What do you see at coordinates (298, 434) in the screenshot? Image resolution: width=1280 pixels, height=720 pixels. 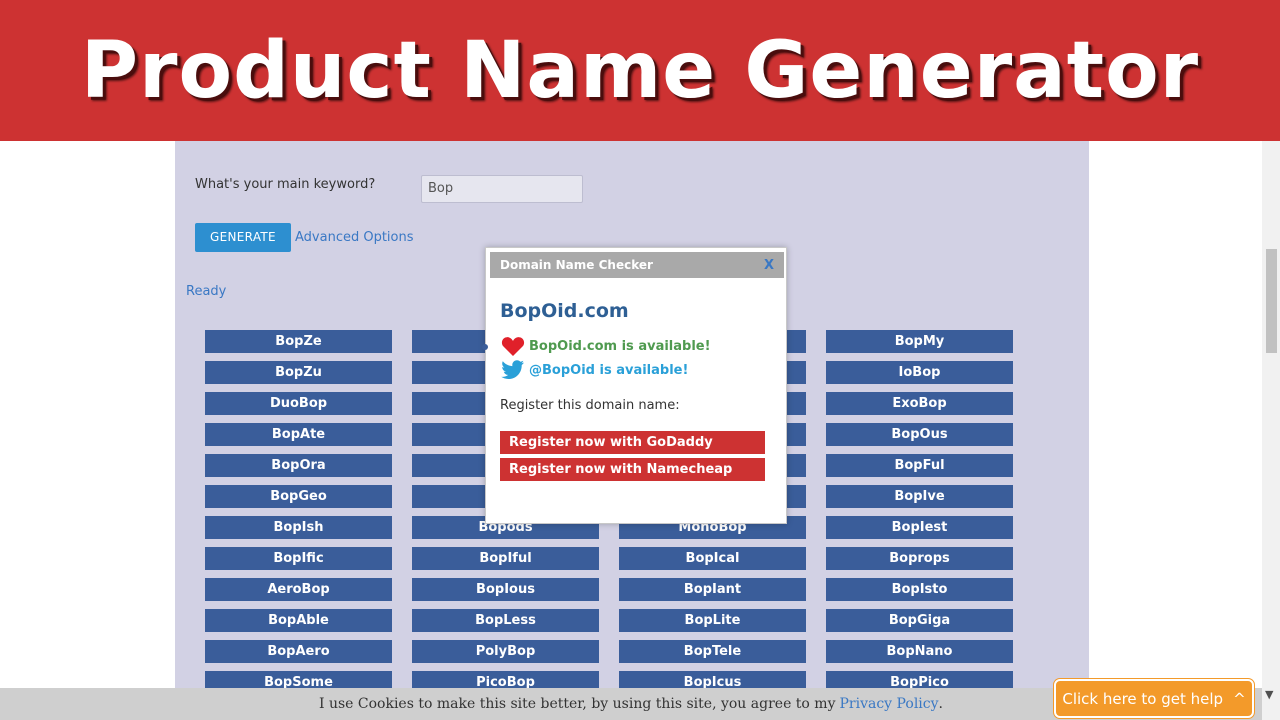 I see `name-result-button: BopAte` at bounding box center [298, 434].